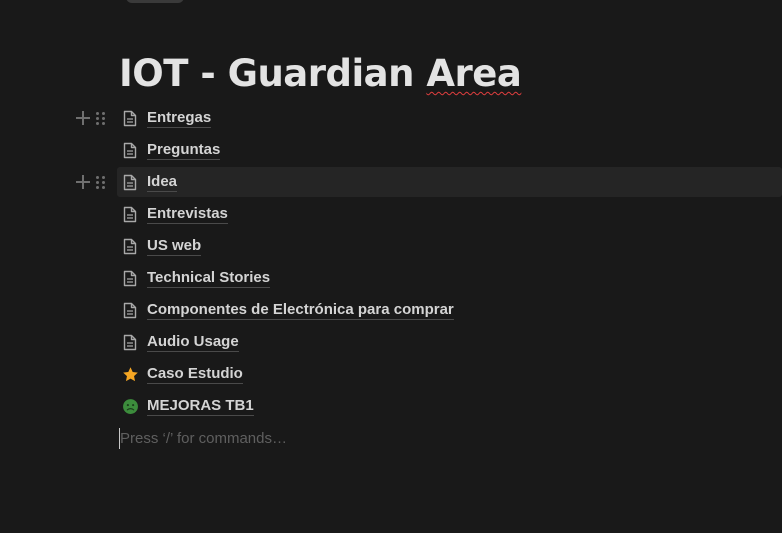  I want to click on page-link-label: US web, so click(174, 246).